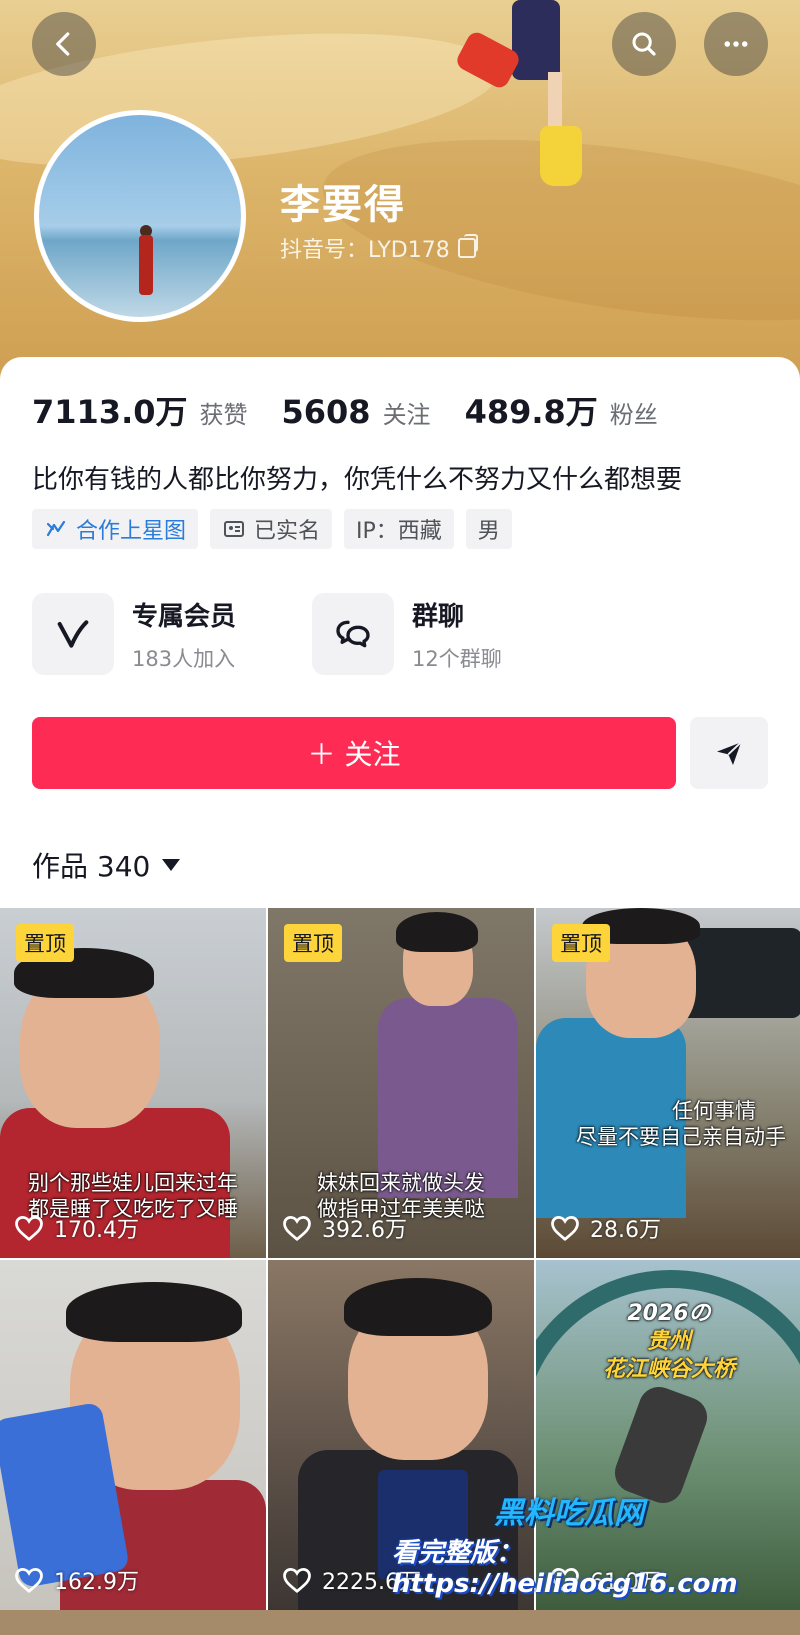  What do you see at coordinates (357, 480) in the screenshot?
I see `bio-text: 比你有钱的人都比你努力，你凭什么不努力又什么都想要` at bounding box center [357, 480].